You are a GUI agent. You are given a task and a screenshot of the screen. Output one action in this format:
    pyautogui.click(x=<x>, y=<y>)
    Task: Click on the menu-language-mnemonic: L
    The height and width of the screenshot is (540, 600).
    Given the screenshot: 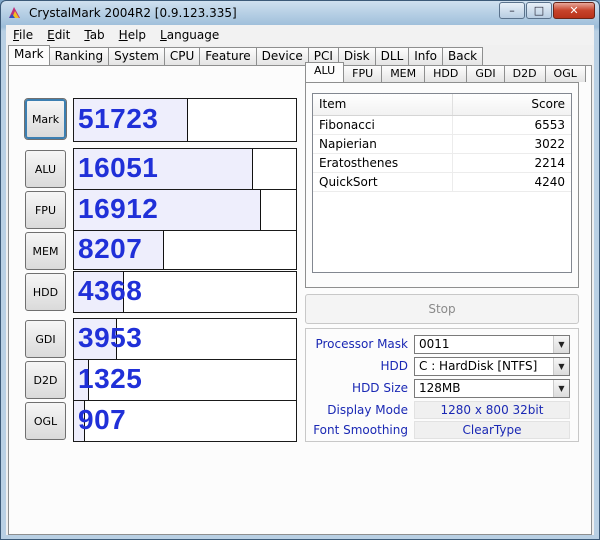 What is the action you would take?
    pyautogui.click(x=163, y=35)
    